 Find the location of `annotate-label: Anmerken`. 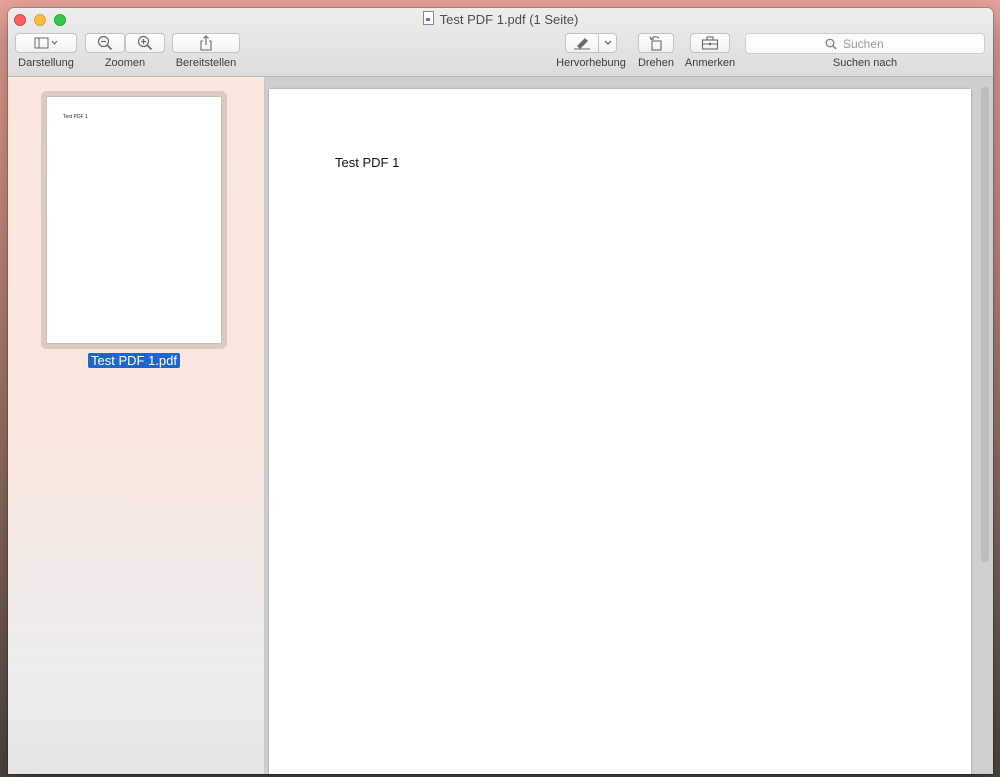

annotate-label: Anmerken is located at coordinates (710, 63).